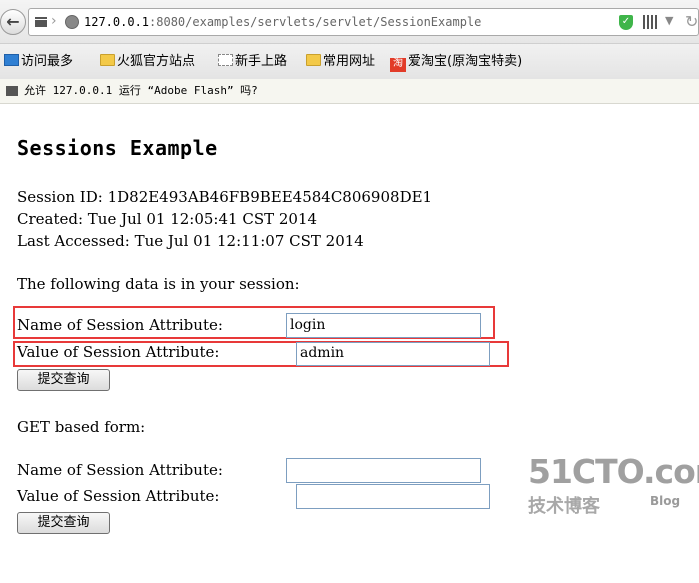 This screenshot has width=699, height=583. What do you see at coordinates (626, 22) in the screenshot?
I see `shield-icon: ✓` at bounding box center [626, 22].